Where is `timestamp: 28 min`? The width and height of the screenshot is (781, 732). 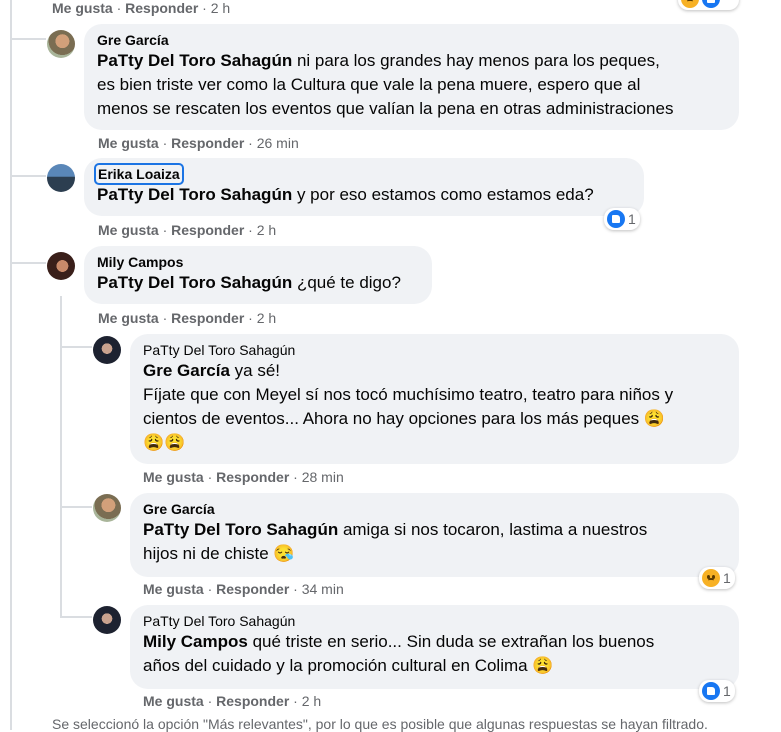 timestamp: 28 min is located at coordinates (323, 477).